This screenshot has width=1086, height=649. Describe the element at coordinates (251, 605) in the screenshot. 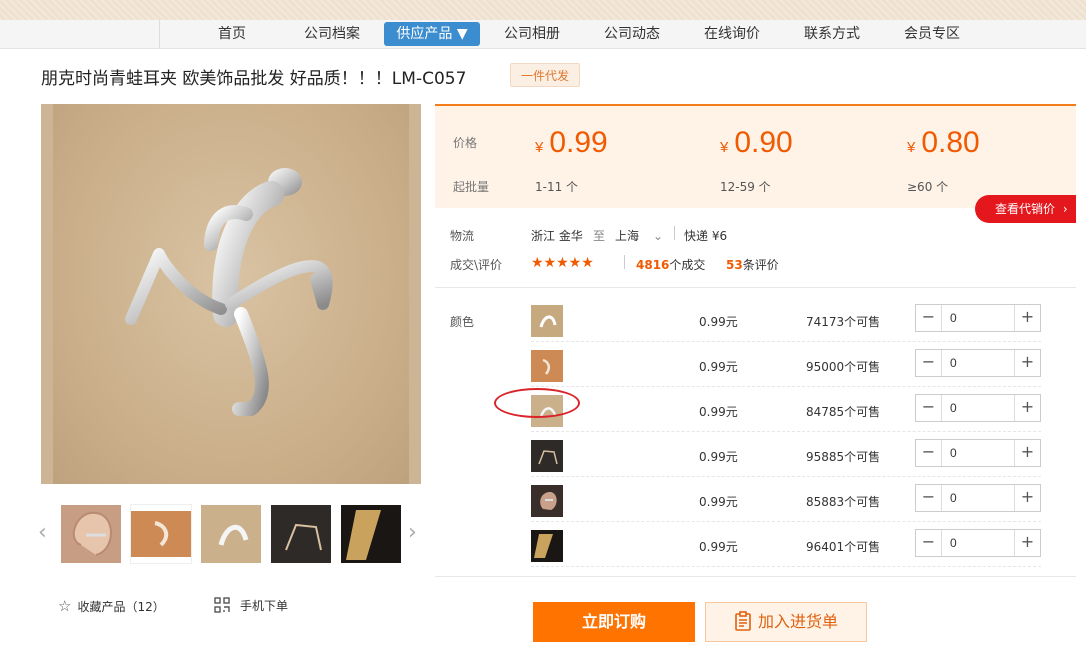

I see `mobile-order-button: 手机下单` at that location.